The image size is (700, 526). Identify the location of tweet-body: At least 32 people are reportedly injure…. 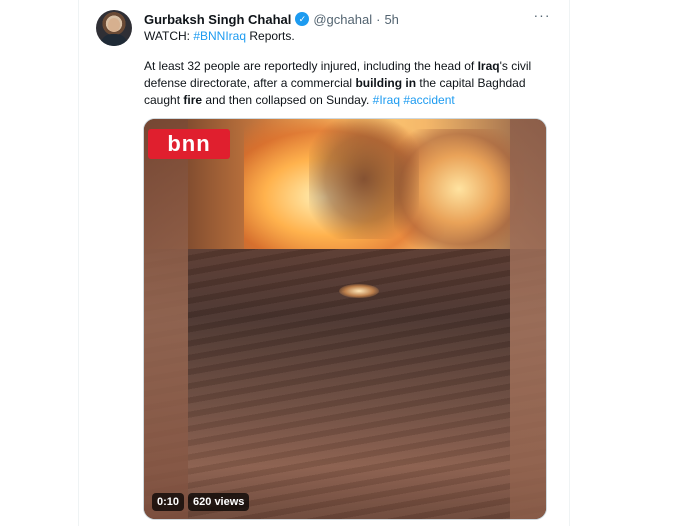
(344, 83).